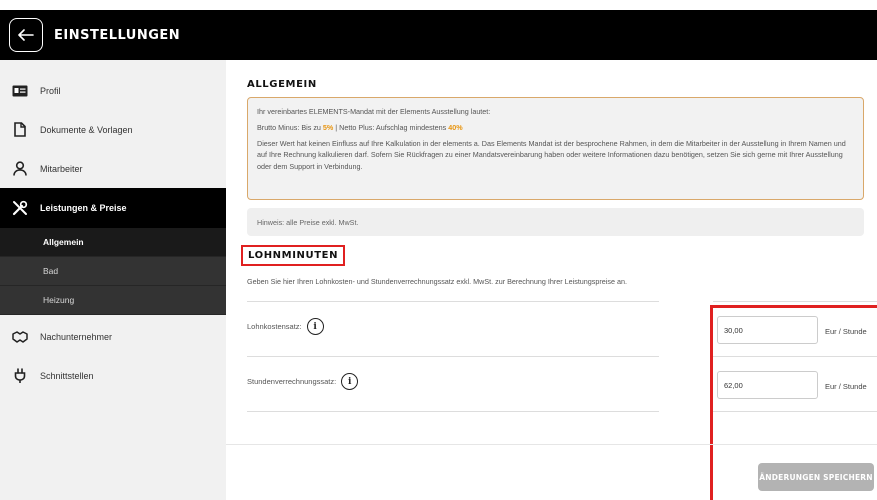 This screenshot has width=877, height=500. Describe the element at coordinates (20, 169) in the screenshot. I see `user-icon` at that location.